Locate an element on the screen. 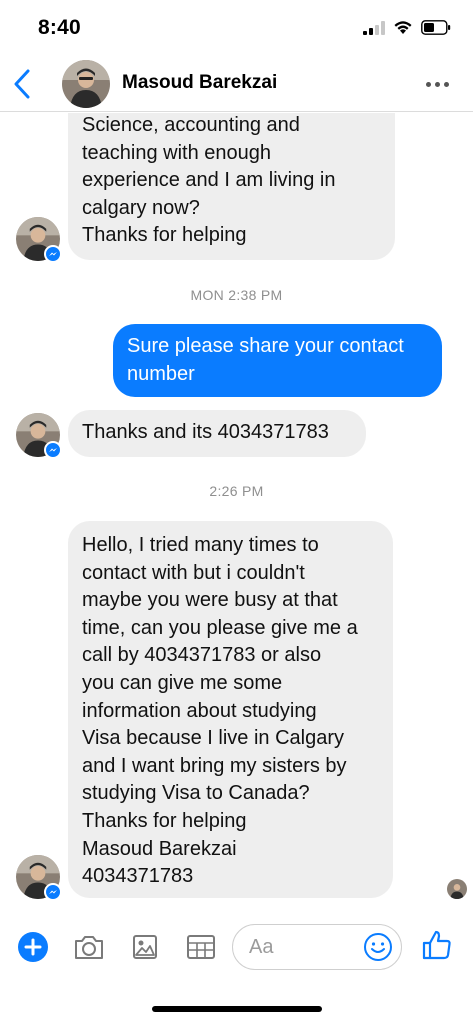 The width and height of the screenshot is (473, 1024). message-line: Science, accounting and is located at coordinates (191, 125).